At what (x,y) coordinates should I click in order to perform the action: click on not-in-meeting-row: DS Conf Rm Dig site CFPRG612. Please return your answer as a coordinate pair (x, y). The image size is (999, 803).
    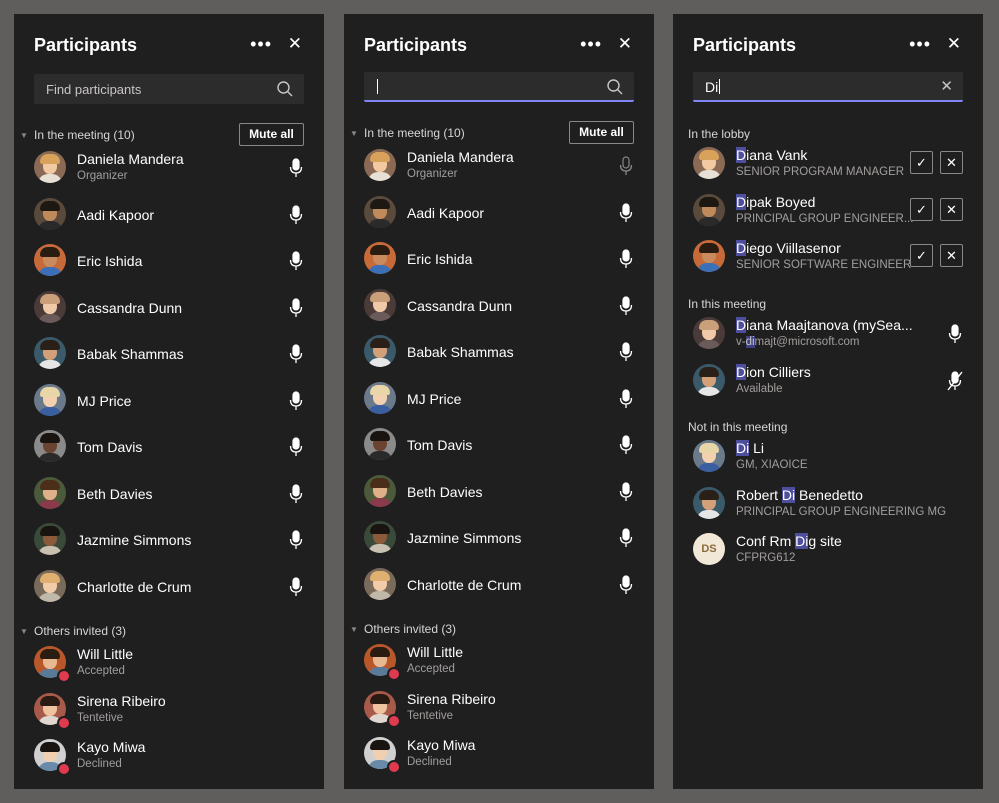
    Looking at the image, I should click on (828, 550).